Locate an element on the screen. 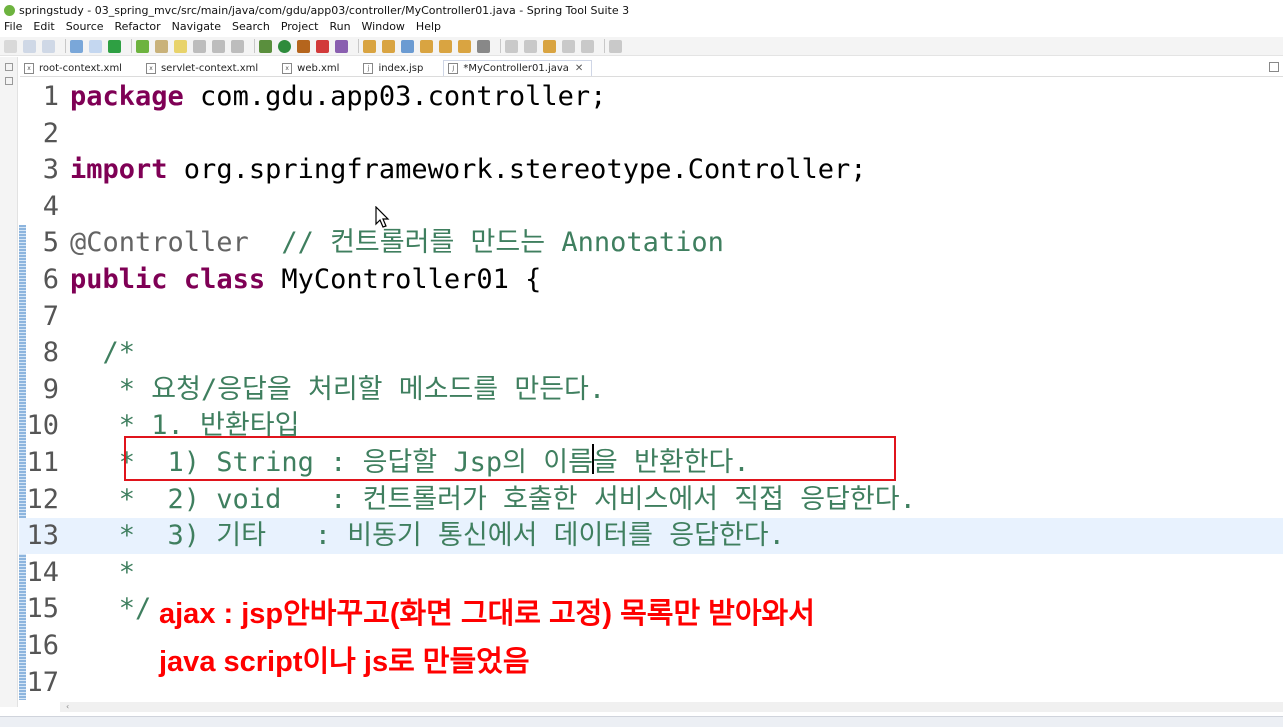  menu-source: Source is located at coordinates (85, 28).